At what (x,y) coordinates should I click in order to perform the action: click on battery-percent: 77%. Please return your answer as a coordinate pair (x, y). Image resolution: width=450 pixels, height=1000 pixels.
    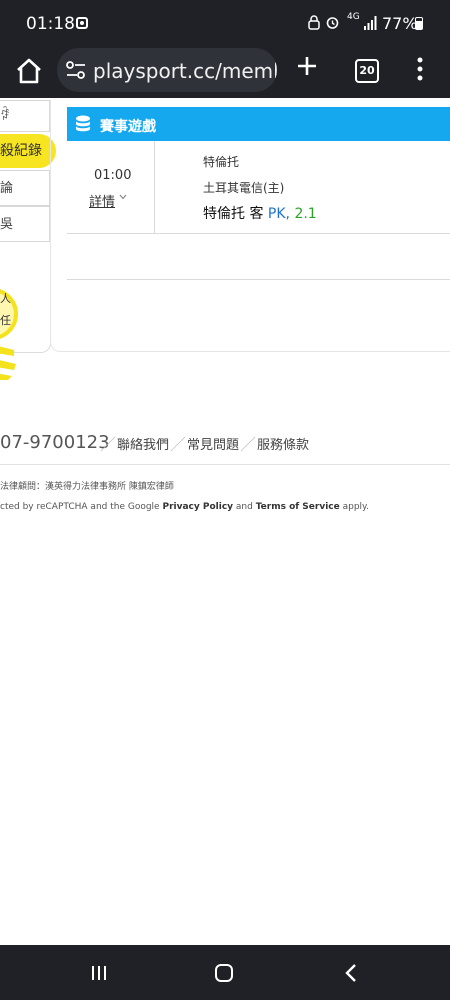
    Looking at the image, I should click on (400, 23).